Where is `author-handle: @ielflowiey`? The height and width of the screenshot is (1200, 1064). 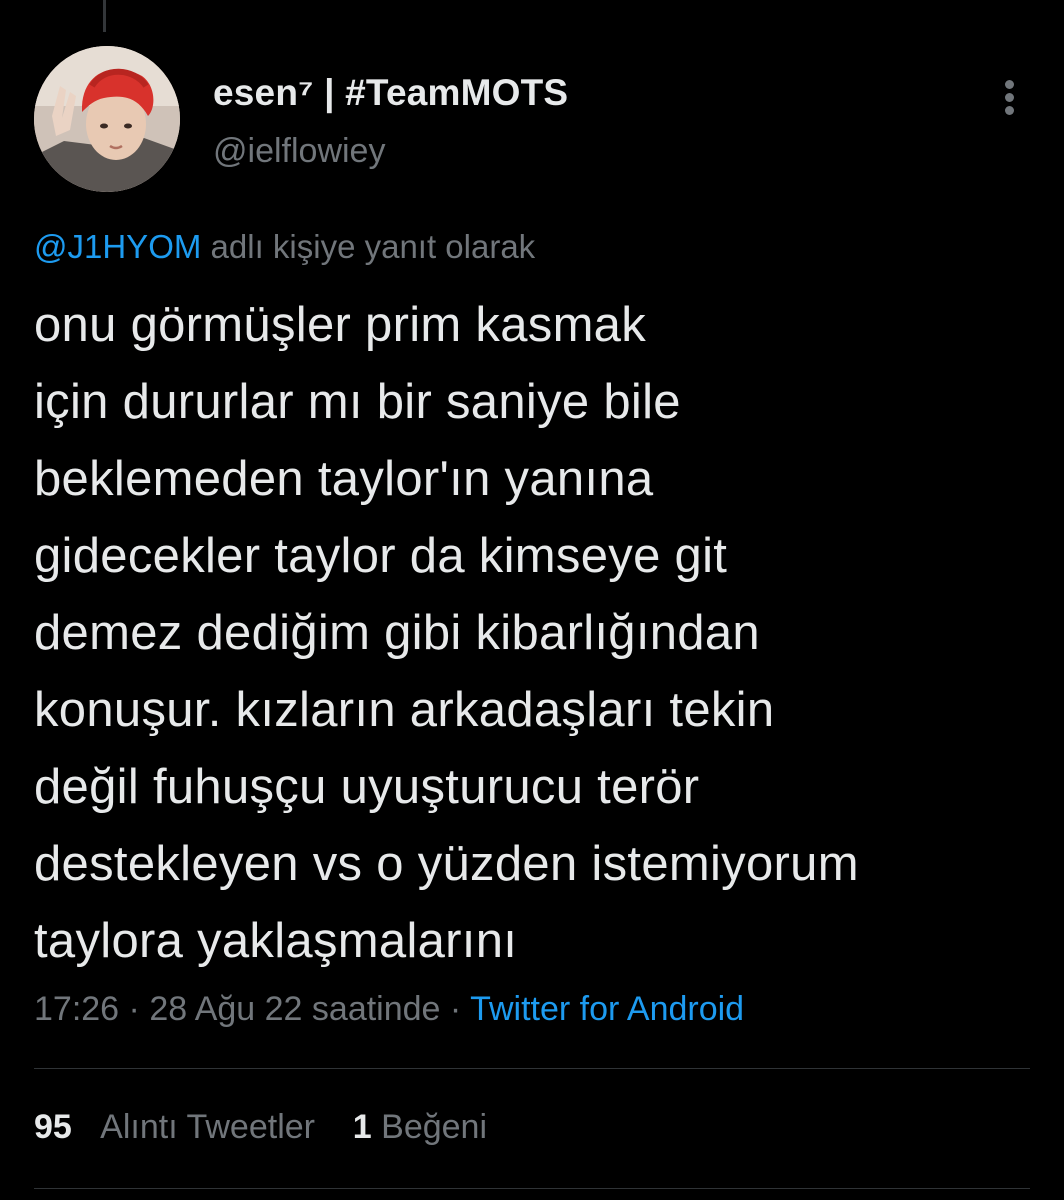 author-handle: @ielflowiey is located at coordinates (299, 151).